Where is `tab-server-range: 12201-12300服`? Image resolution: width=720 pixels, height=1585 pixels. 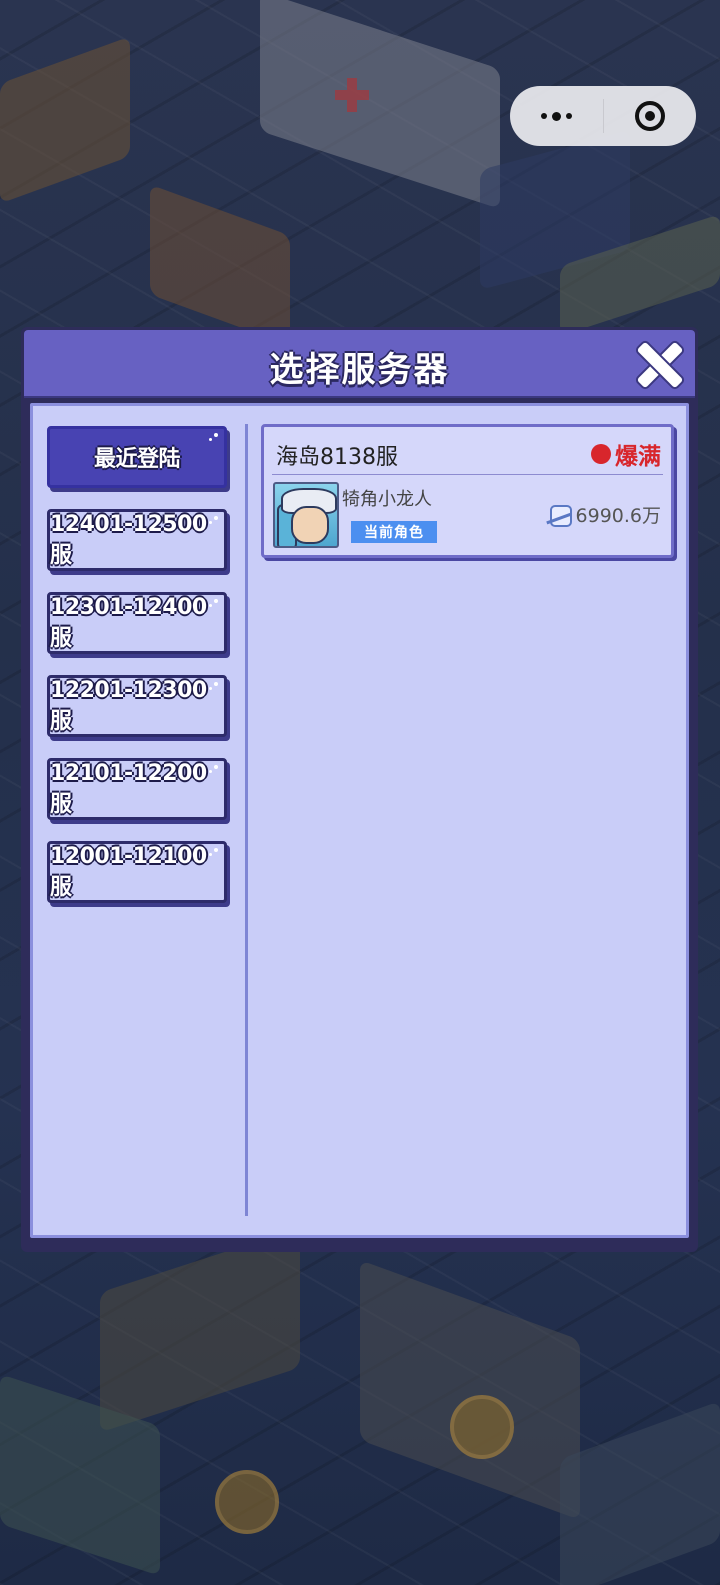 tab-server-range: 12201-12300服 is located at coordinates (137, 706).